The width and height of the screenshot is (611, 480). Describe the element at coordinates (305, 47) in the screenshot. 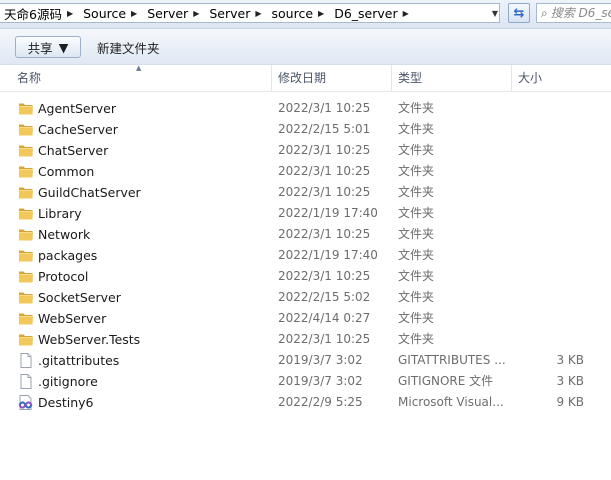

I see `command-bar: 共享 ▼ 新建文件夹` at that location.